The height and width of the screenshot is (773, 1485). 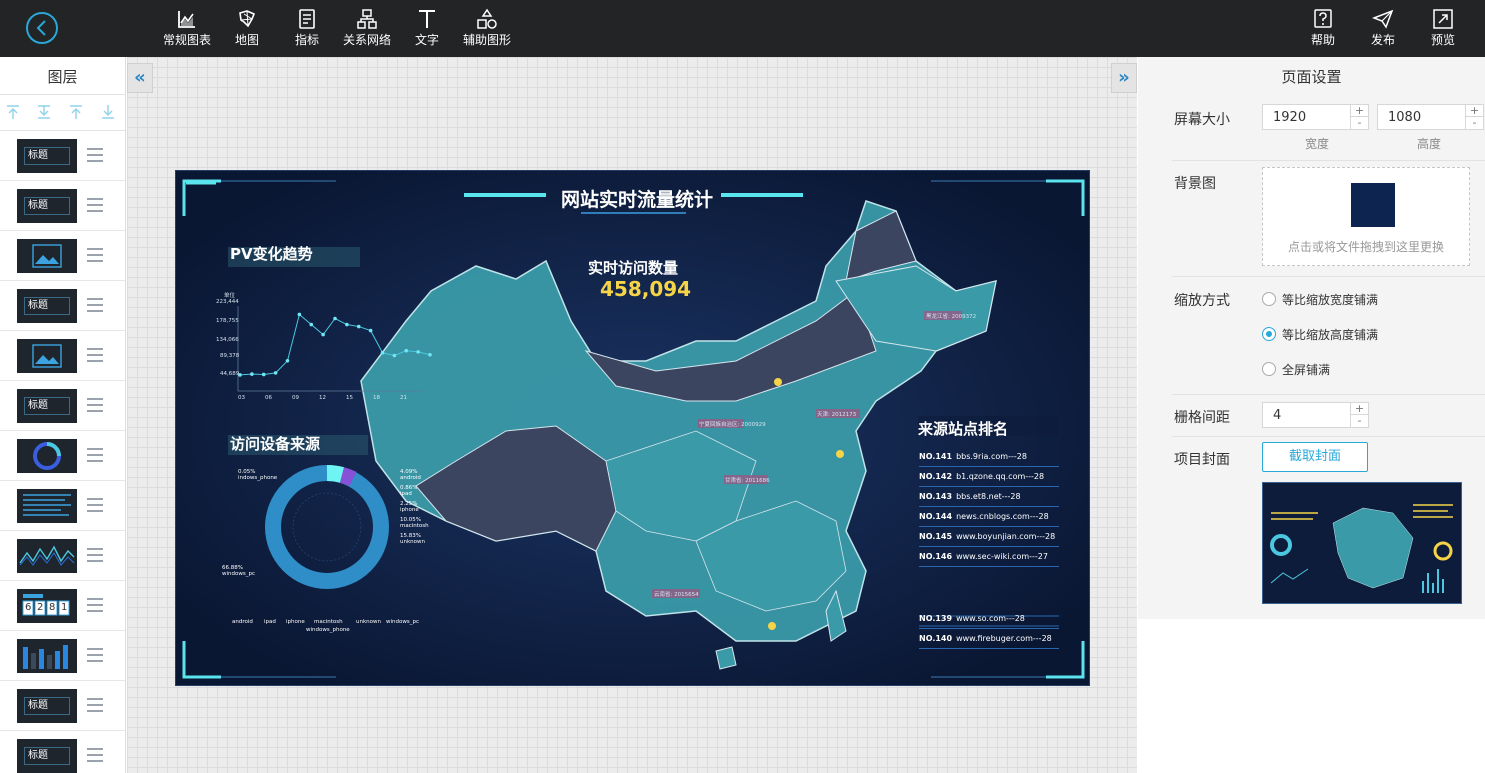 What do you see at coordinates (1315, 415) in the screenshot?
I see `grid-spacing-input: 4 + -` at bounding box center [1315, 415].